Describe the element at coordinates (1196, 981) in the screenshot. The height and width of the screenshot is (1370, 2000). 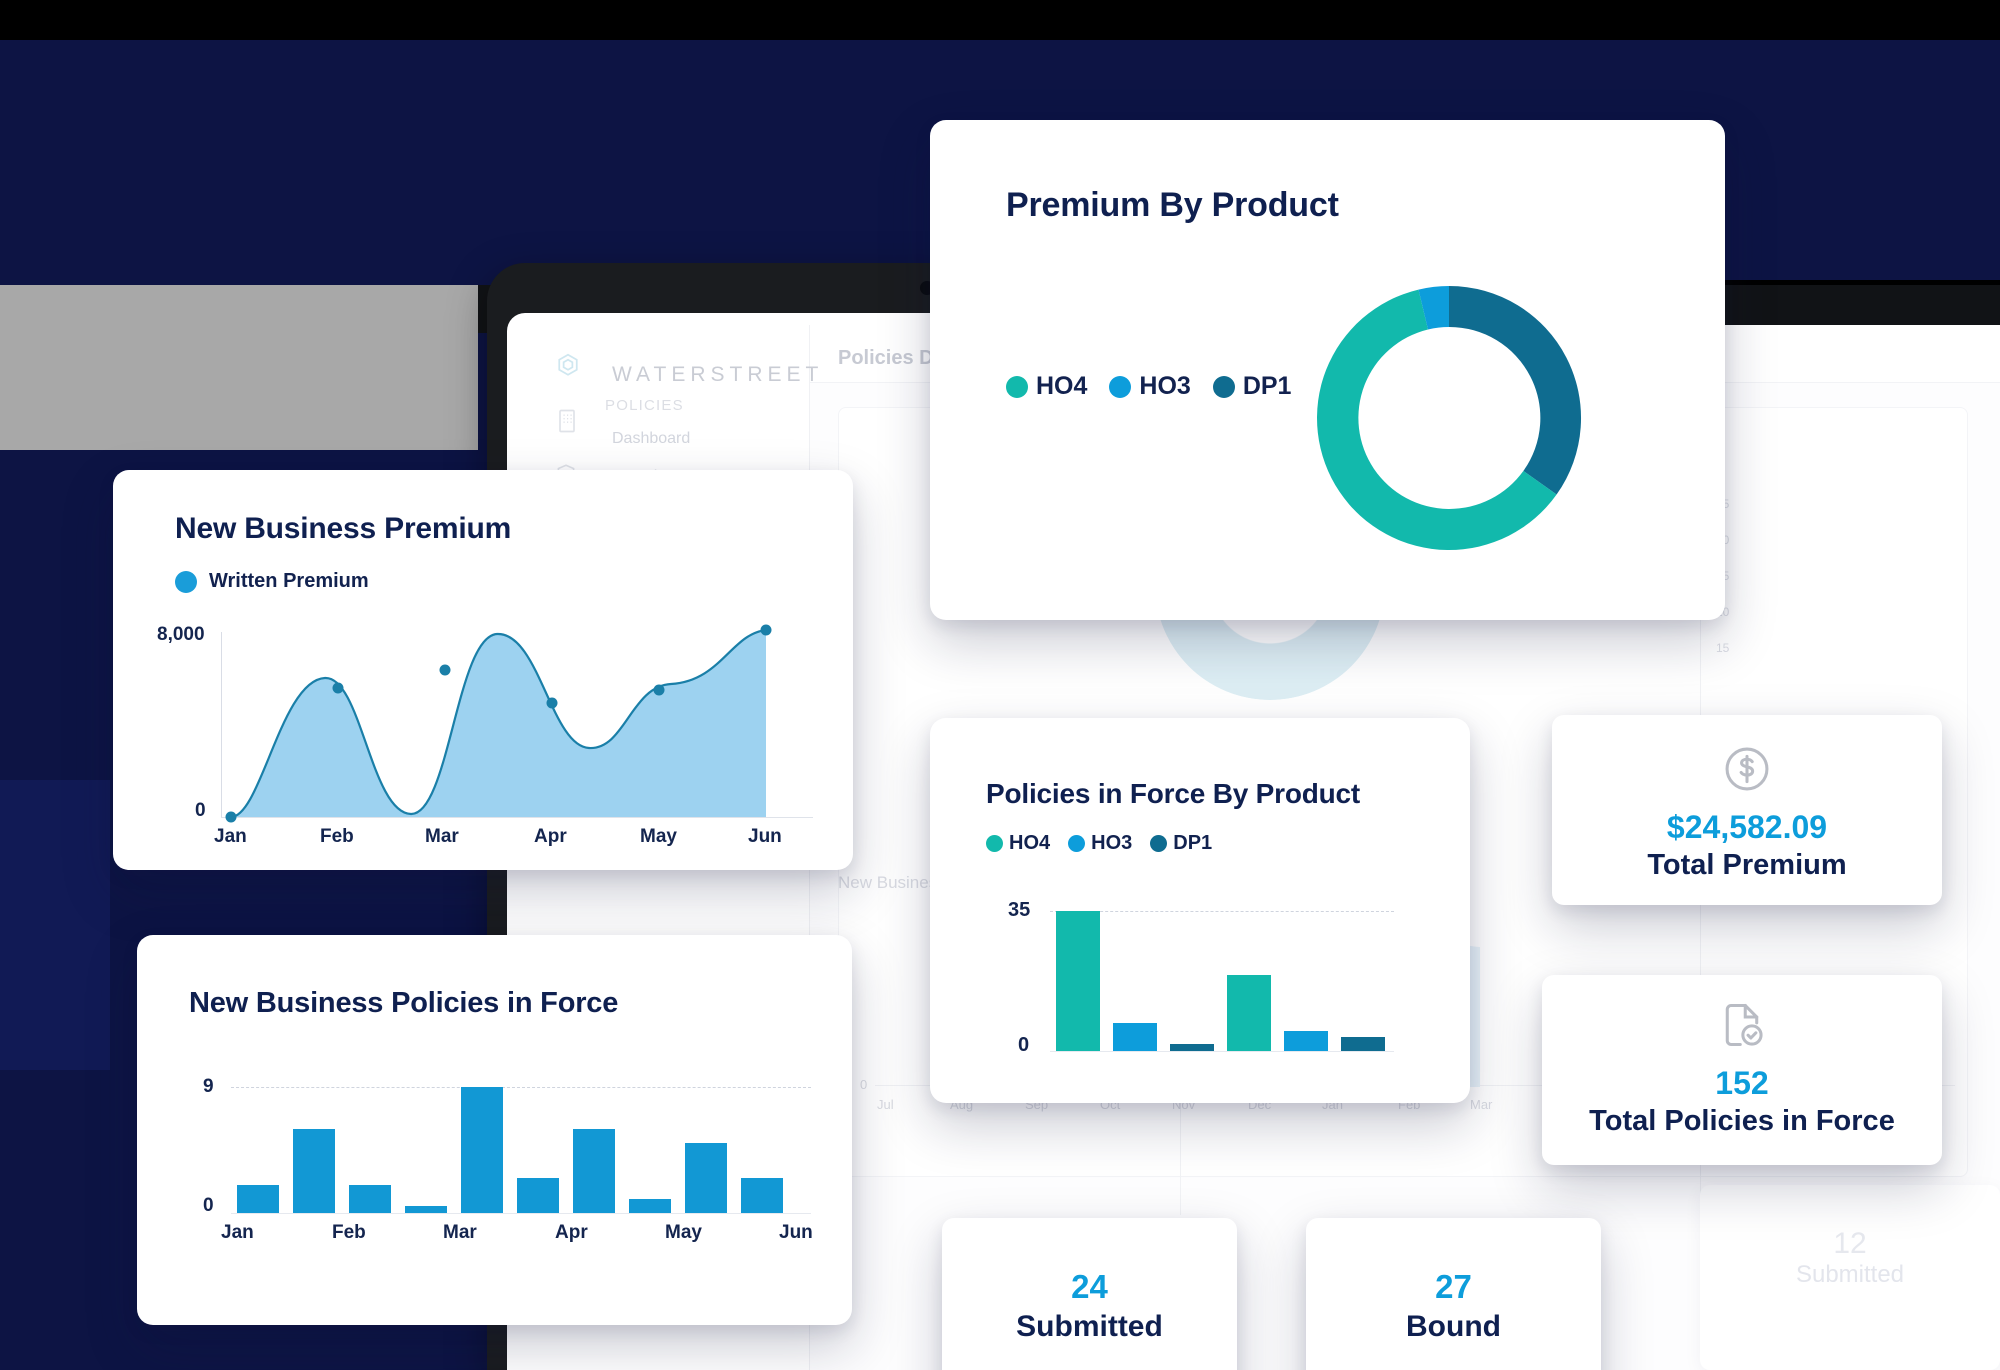
I see `bar-chart-pif-by-product: 35 0` at that location.